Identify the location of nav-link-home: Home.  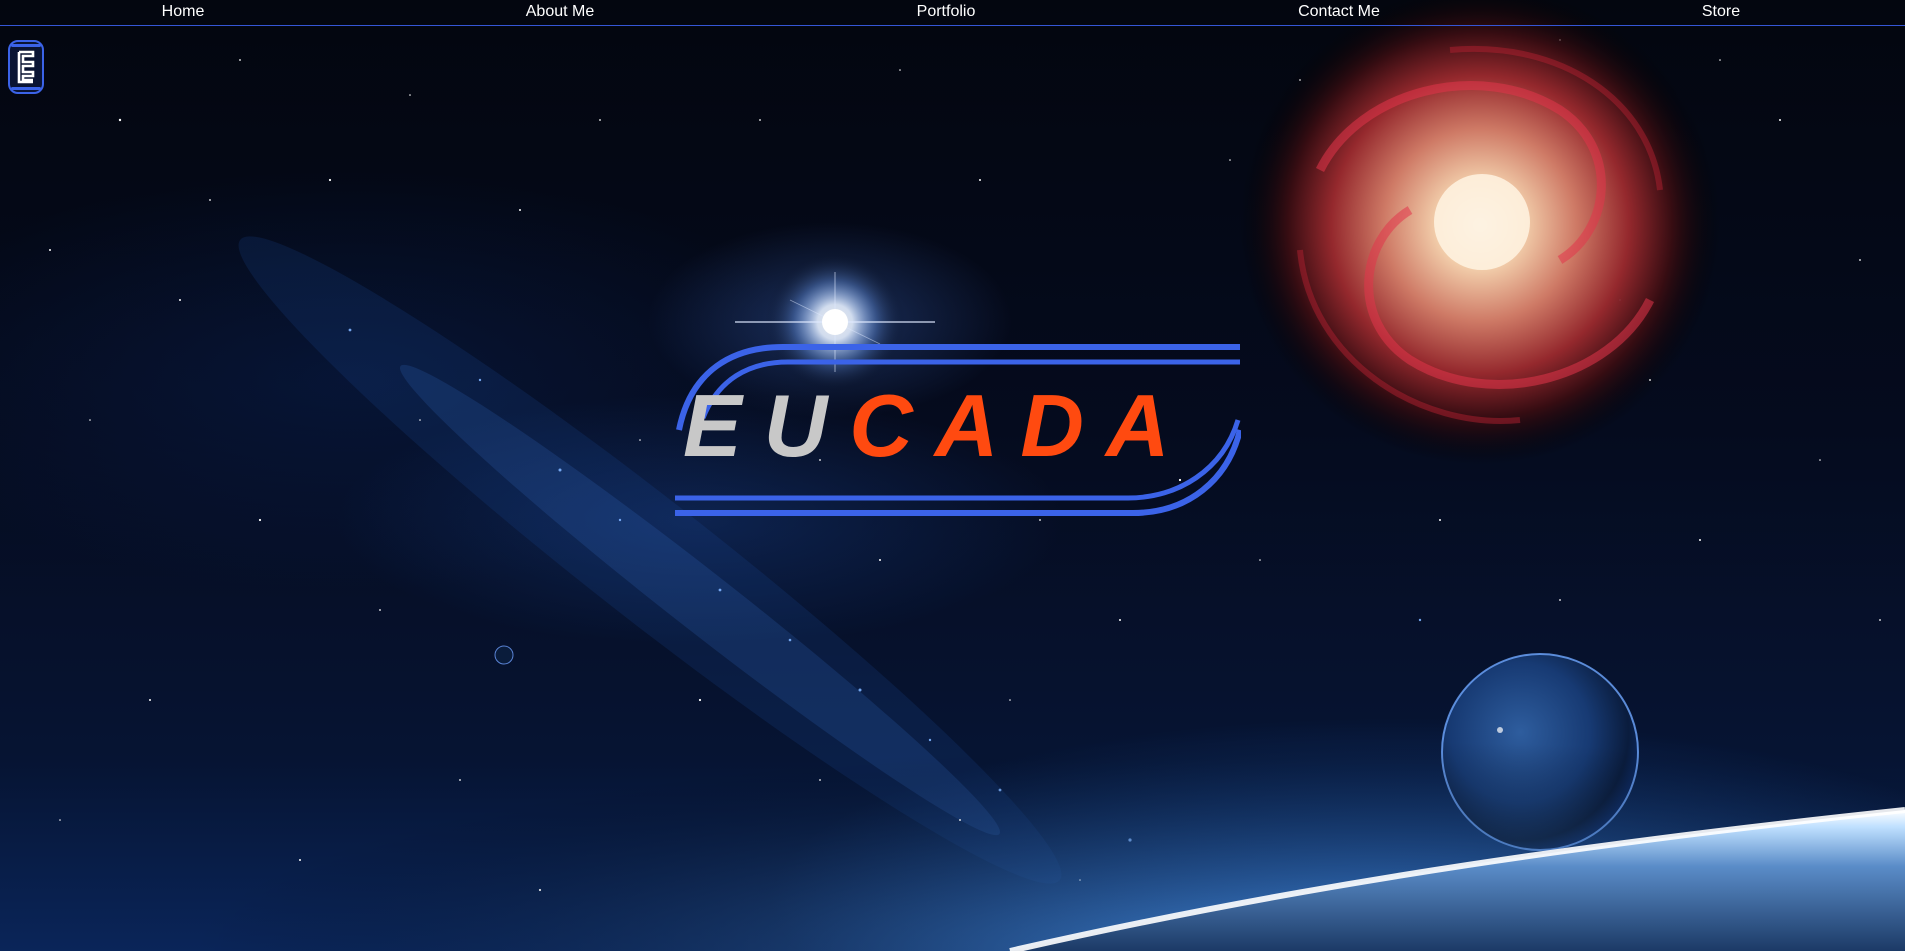
(183, 12).